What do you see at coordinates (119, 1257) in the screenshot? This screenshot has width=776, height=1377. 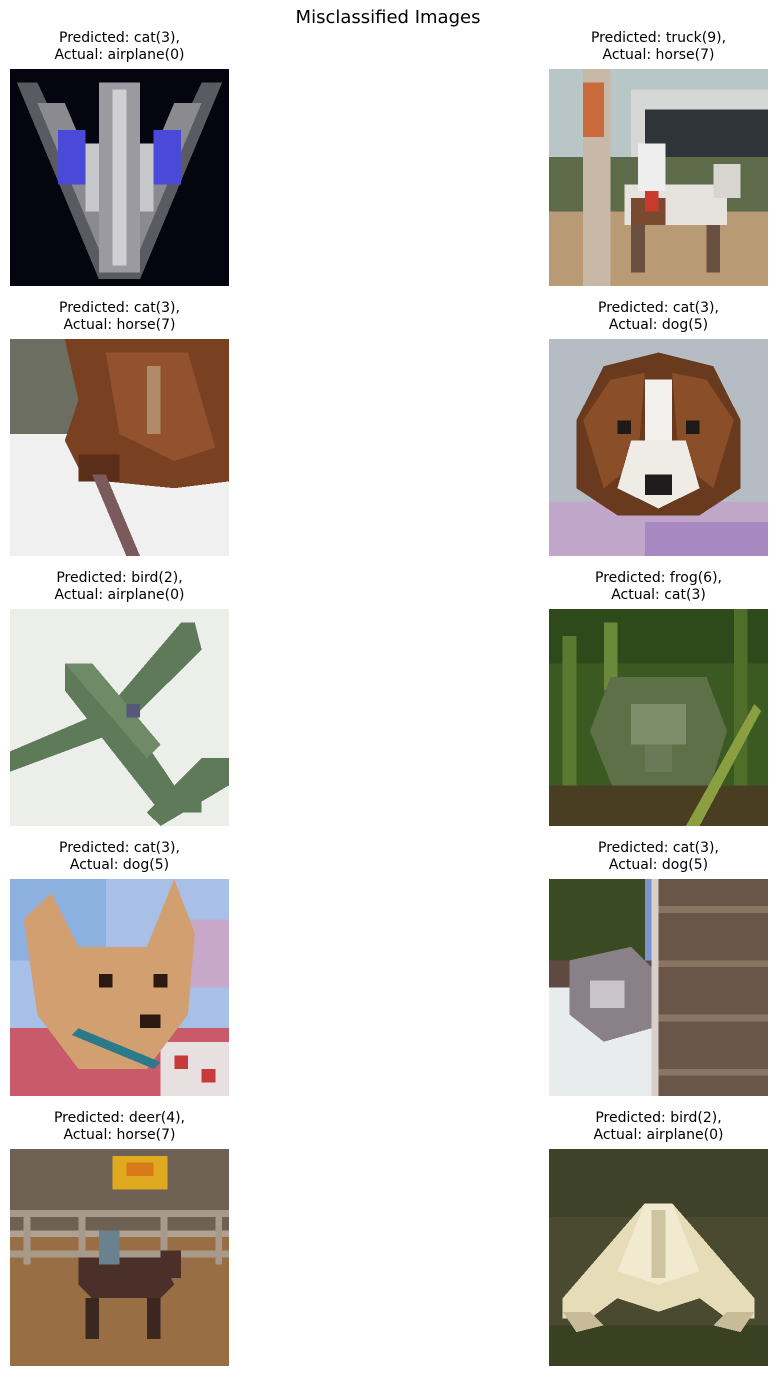 I see `horse-arena-image` at bounding box center [119, 1257].